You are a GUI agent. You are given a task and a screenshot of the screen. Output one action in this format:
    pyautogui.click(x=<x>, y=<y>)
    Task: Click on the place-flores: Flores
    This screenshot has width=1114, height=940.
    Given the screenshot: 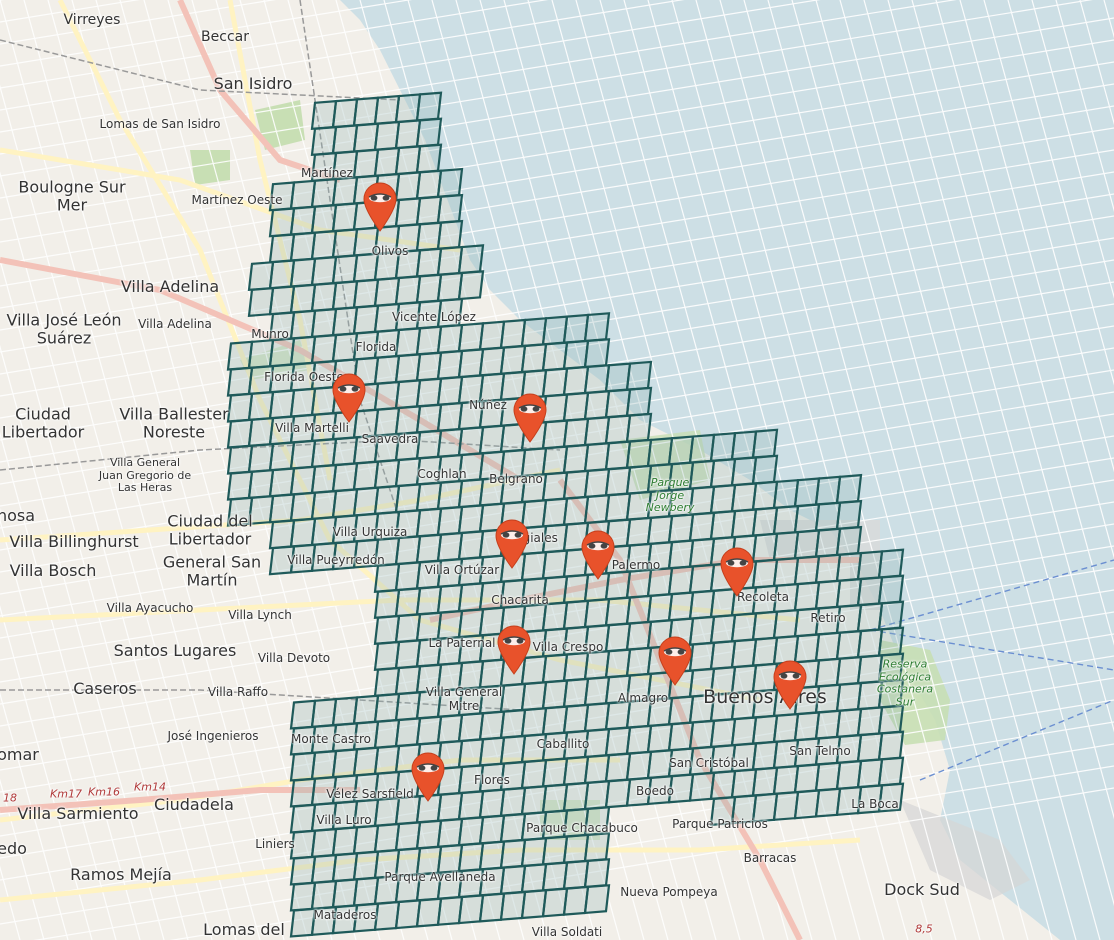 What is the action you would take?
    pyautogui.click(x=492, y=780)
    